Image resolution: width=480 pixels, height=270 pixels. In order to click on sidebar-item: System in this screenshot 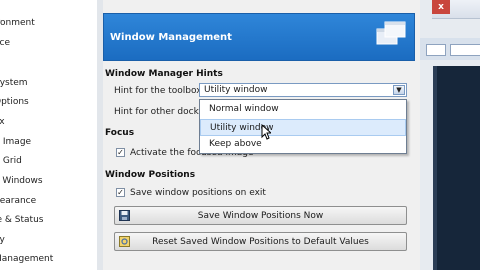, I will do `click(14, 83)`.